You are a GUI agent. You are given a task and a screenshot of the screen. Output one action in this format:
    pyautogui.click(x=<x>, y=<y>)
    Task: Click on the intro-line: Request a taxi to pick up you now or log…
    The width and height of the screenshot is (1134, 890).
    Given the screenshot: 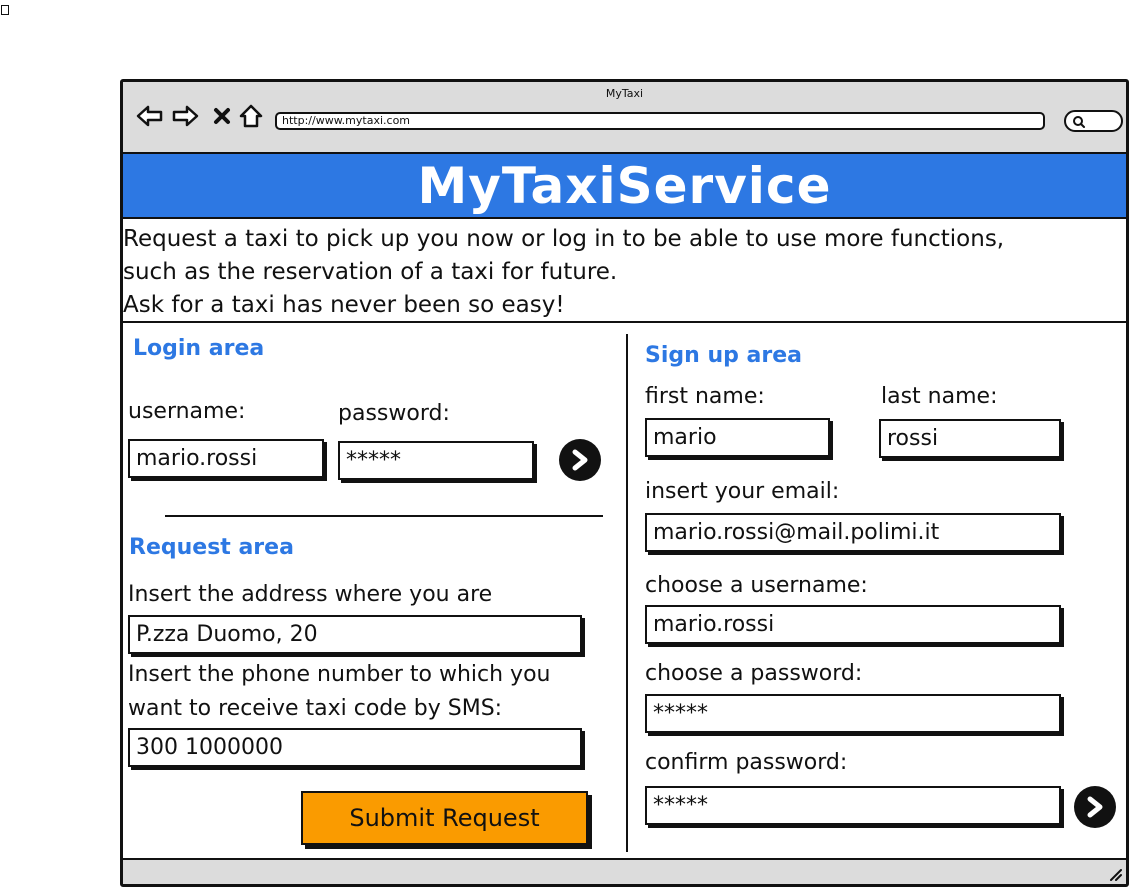 What is the action you would take?
    pyautogui.click(x=564, y=239)
    